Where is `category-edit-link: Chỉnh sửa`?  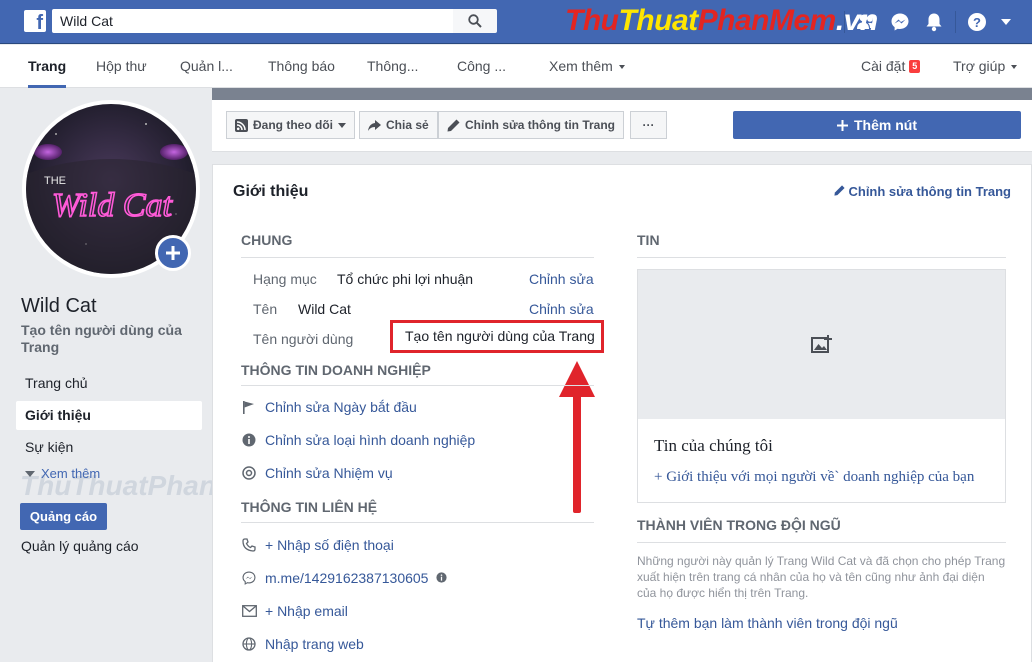
category-edit-link: Chỉnh sửa is located at coordinates (561, 279).